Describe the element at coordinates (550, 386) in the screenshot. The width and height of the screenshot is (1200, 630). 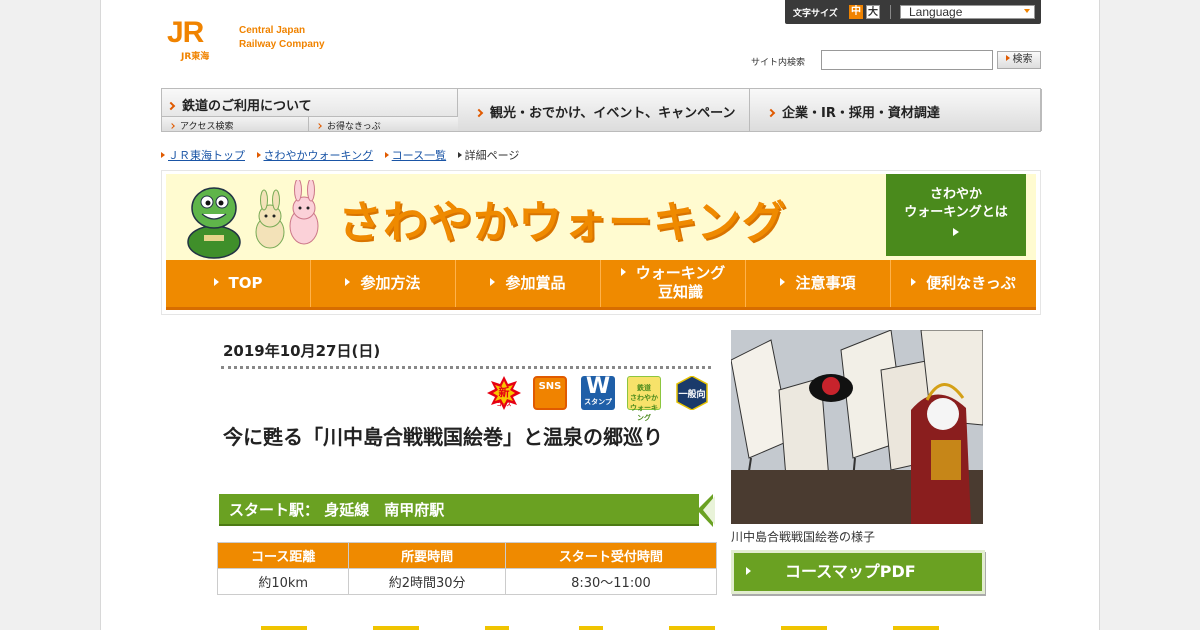
I see `sns-badge-text: SNS` at that location.